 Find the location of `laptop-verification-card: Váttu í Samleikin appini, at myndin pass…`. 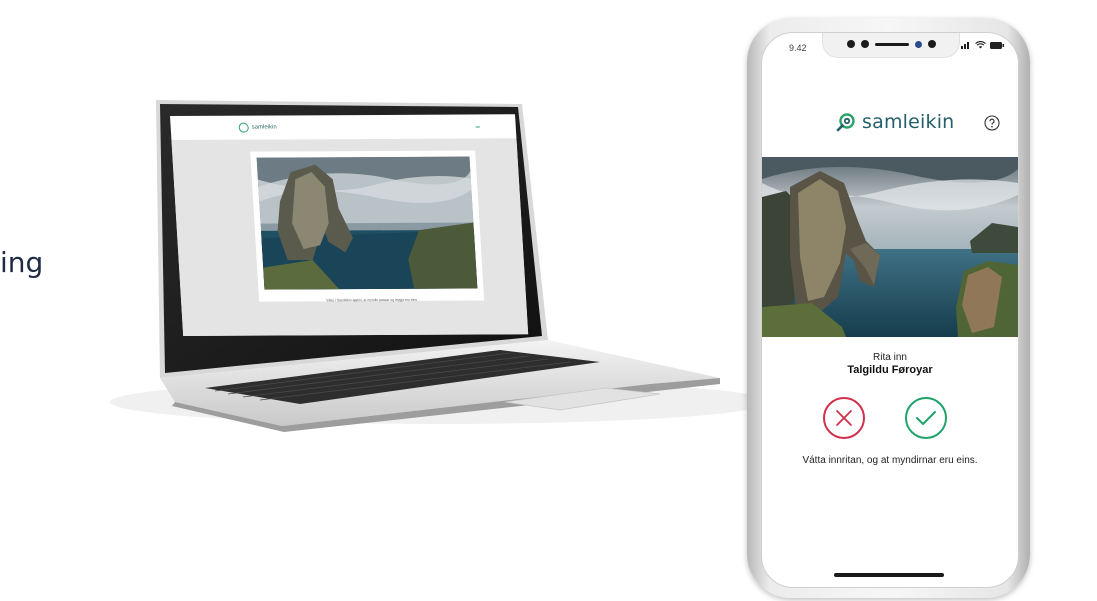

laptop-verification-card: Váttu í Samleikin appini, at myndin pass… is located at coordinates (367, 226).